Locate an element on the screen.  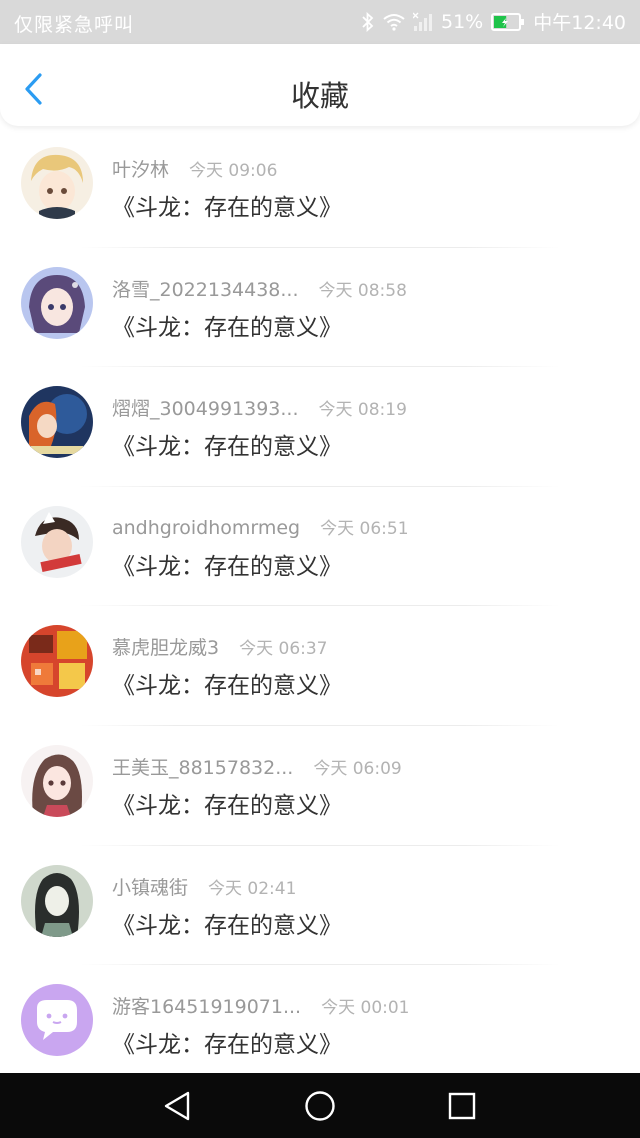
nav-recent-icon is located at coordinates (462, 1106).